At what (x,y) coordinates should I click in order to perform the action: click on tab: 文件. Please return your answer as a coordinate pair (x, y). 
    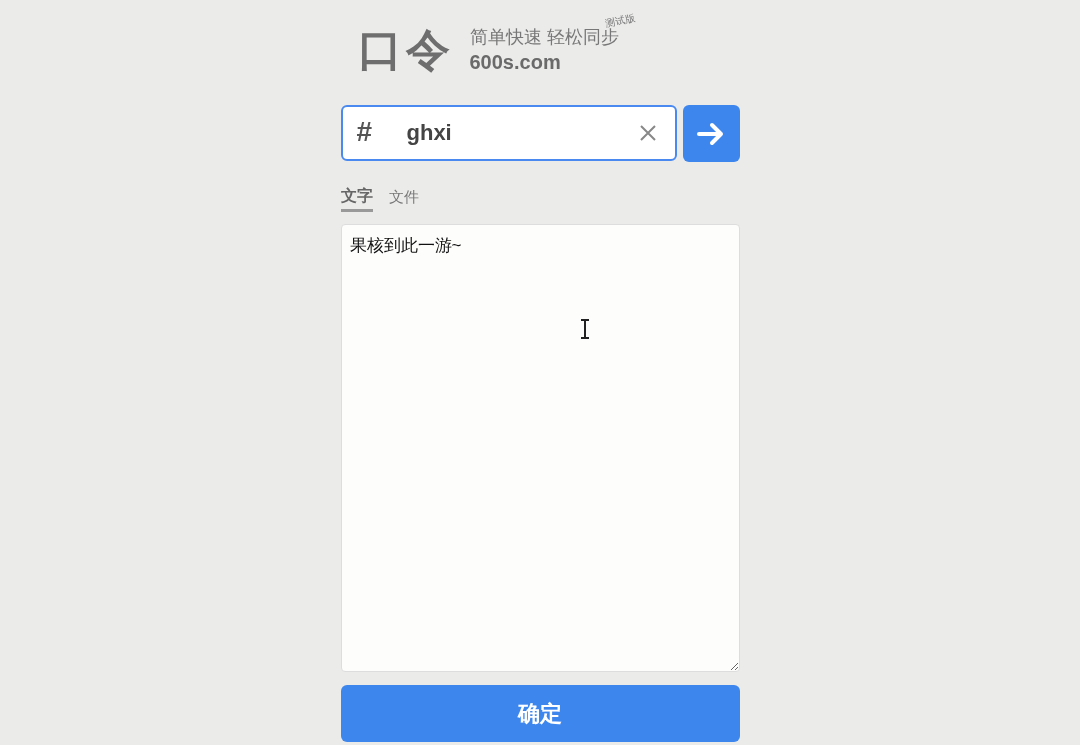
    Looking at the image, I should click on (403, 198).